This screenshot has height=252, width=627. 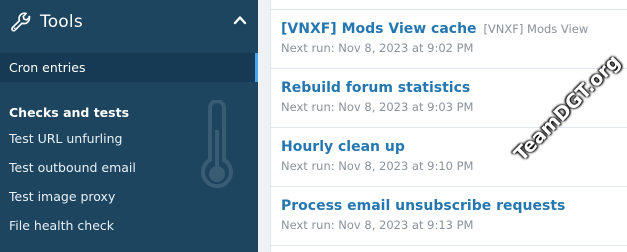 I want to click on cron-entry-title: [VNXF] Mods View cache [VNXF] Mods View, so click(x=454, y=29).